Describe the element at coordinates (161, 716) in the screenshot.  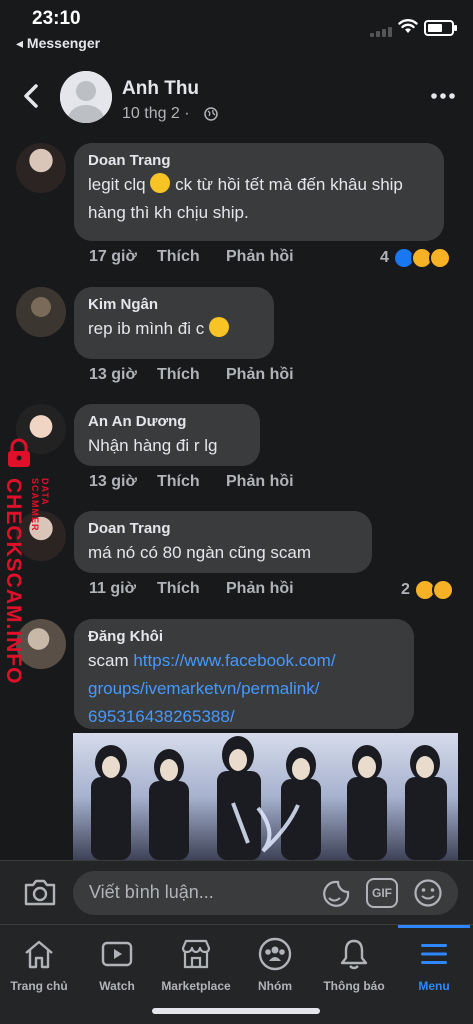
I see `comment-link: 695316438265388/` at that location.